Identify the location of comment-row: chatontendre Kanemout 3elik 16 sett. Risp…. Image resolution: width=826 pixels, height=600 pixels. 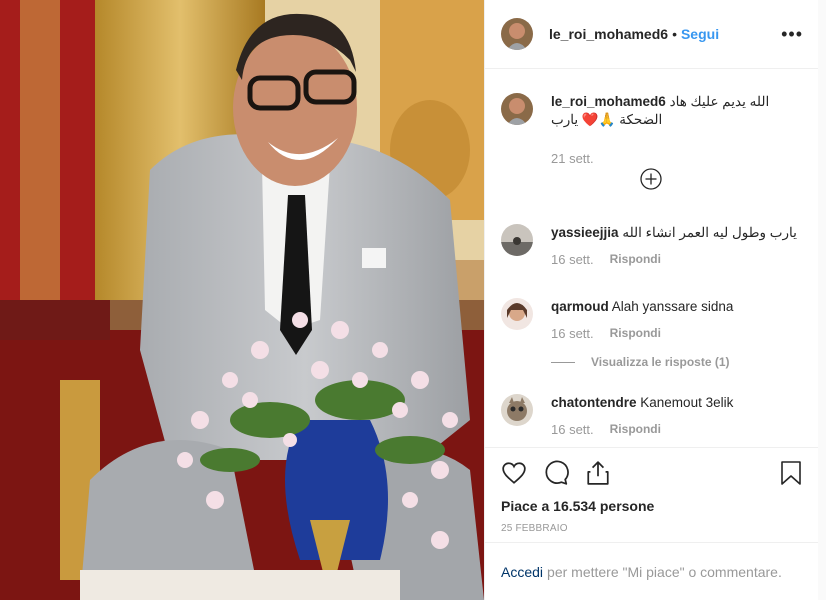
(652, 415).